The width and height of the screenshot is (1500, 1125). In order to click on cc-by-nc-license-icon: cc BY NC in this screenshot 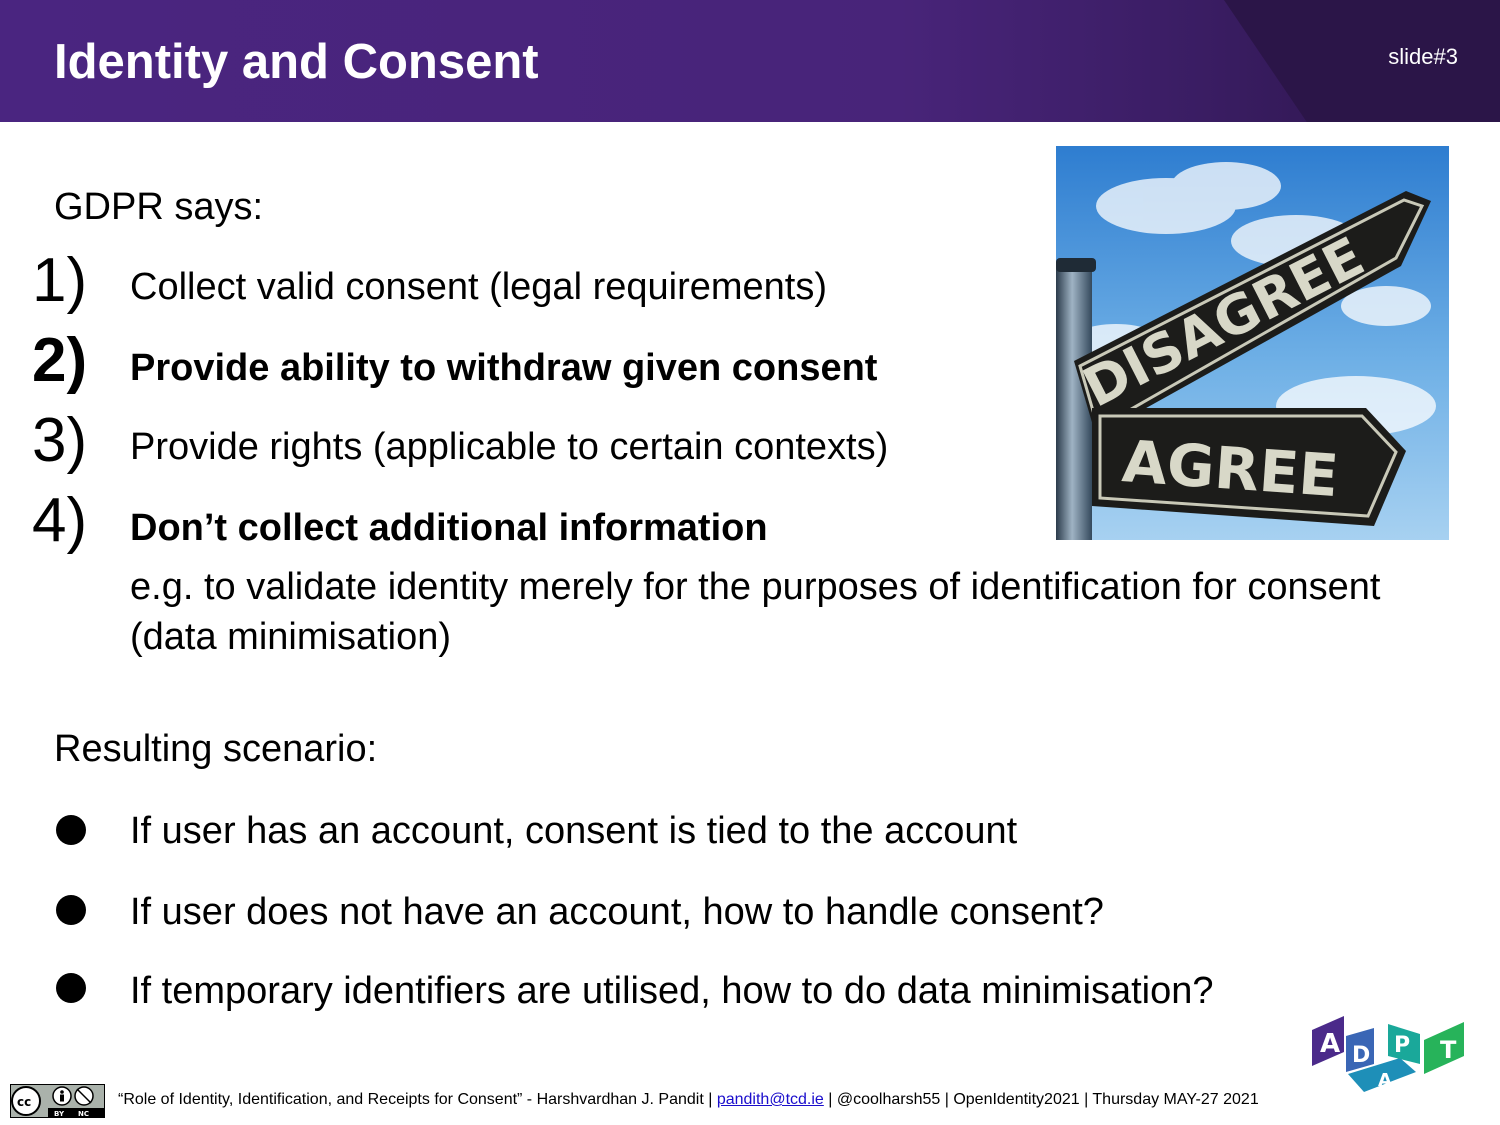, I will do `click(57, 1101)`.